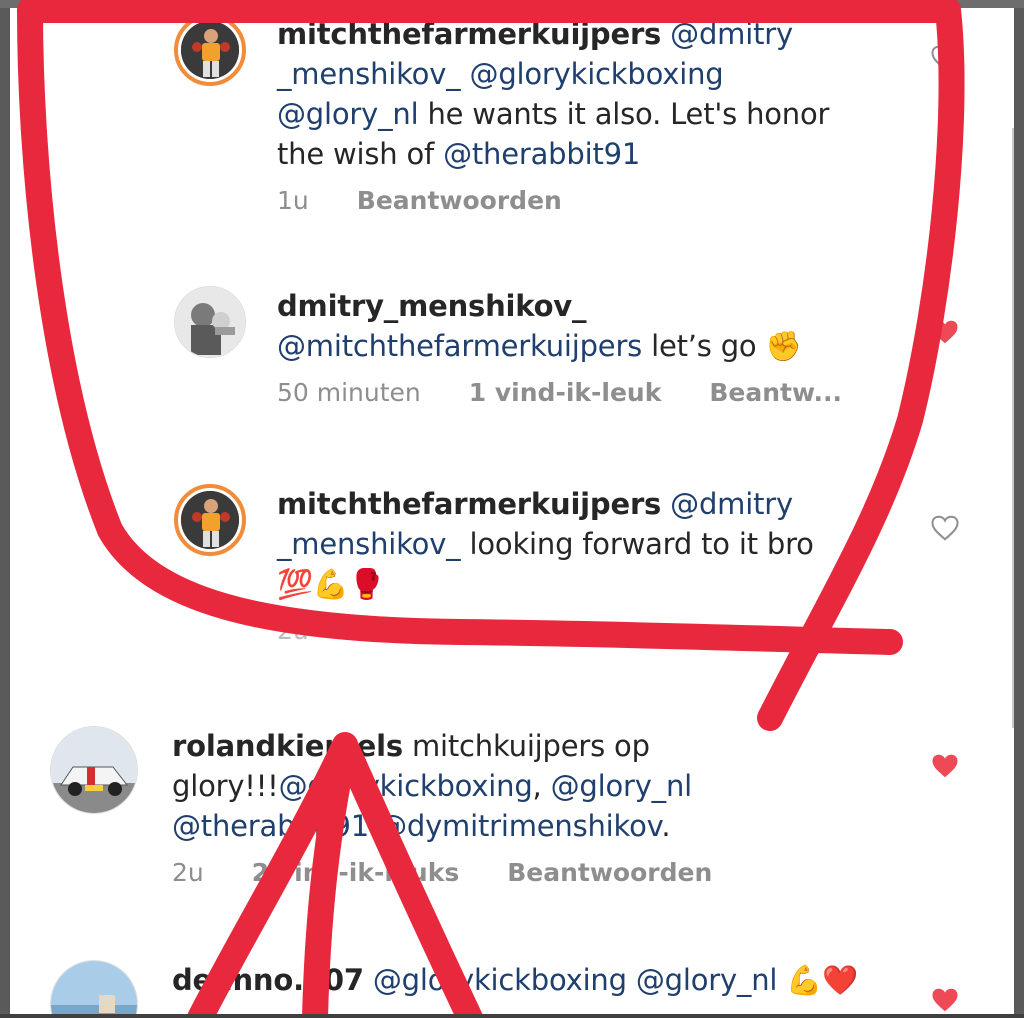  Describe the element at coordinates (818, 980) in the screenshot. I see `emoji-text: 💪❤️` at that location.